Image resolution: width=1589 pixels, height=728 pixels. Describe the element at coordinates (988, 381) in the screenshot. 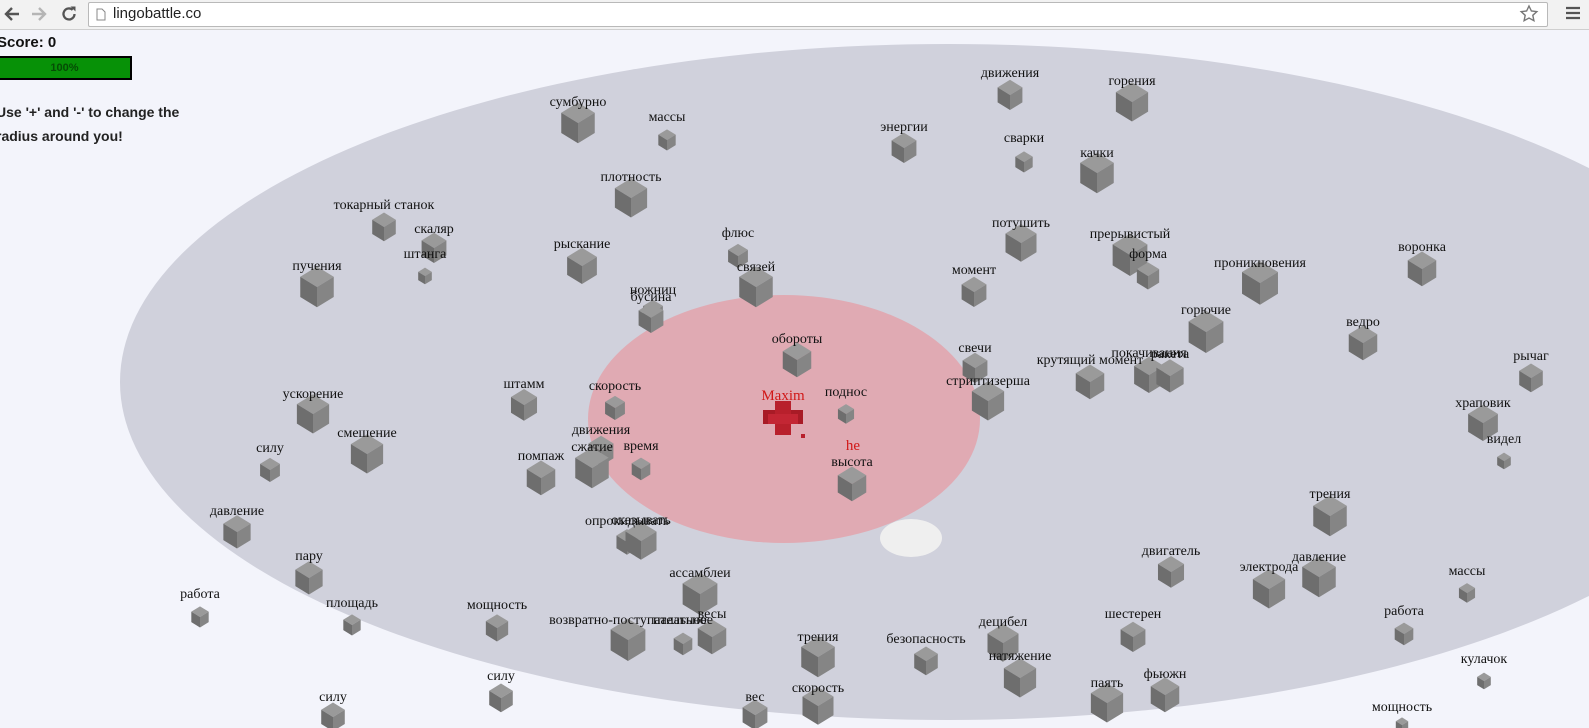

I see `word-label: стриптизерша` at that location.